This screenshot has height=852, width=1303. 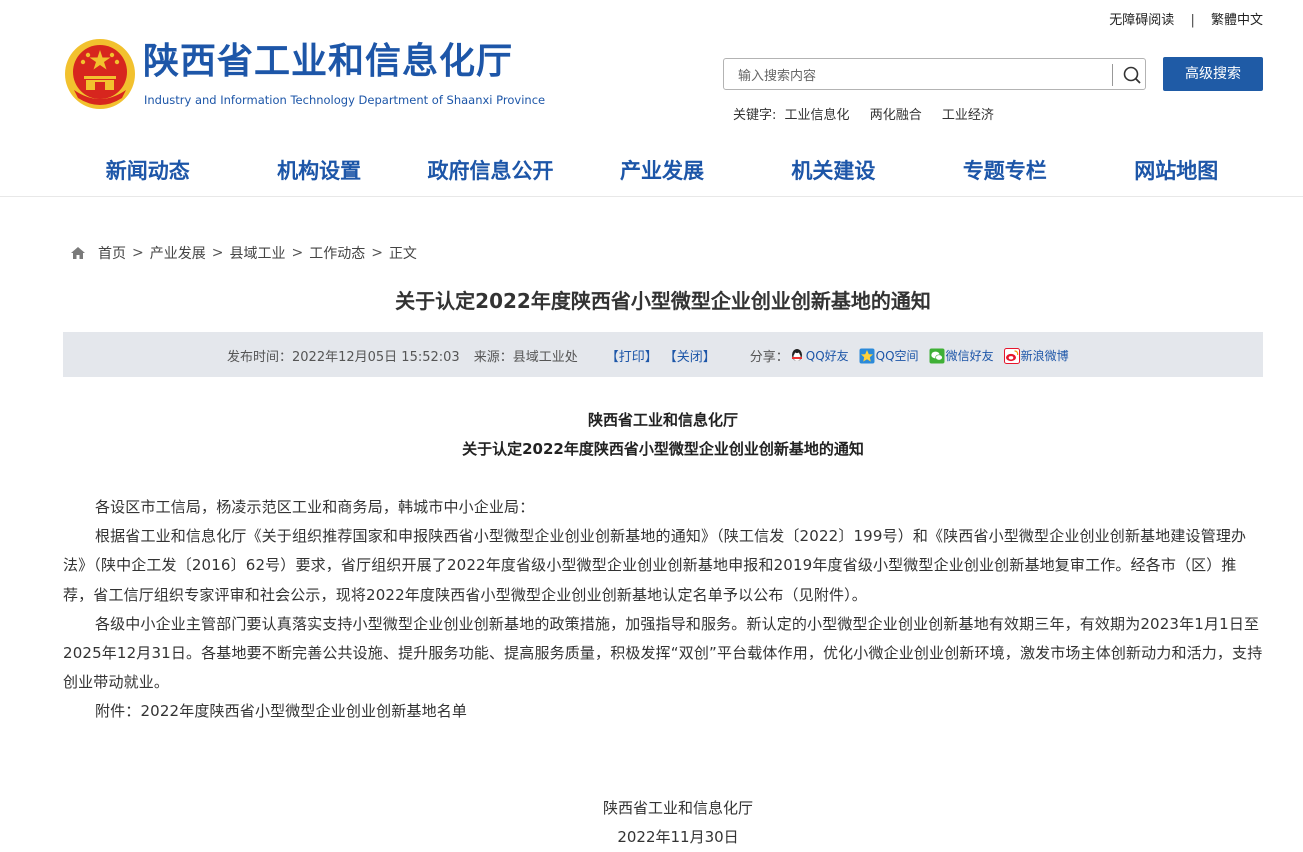 I want to click on keyword-link: 工业经济, so click(x=968, y=115).